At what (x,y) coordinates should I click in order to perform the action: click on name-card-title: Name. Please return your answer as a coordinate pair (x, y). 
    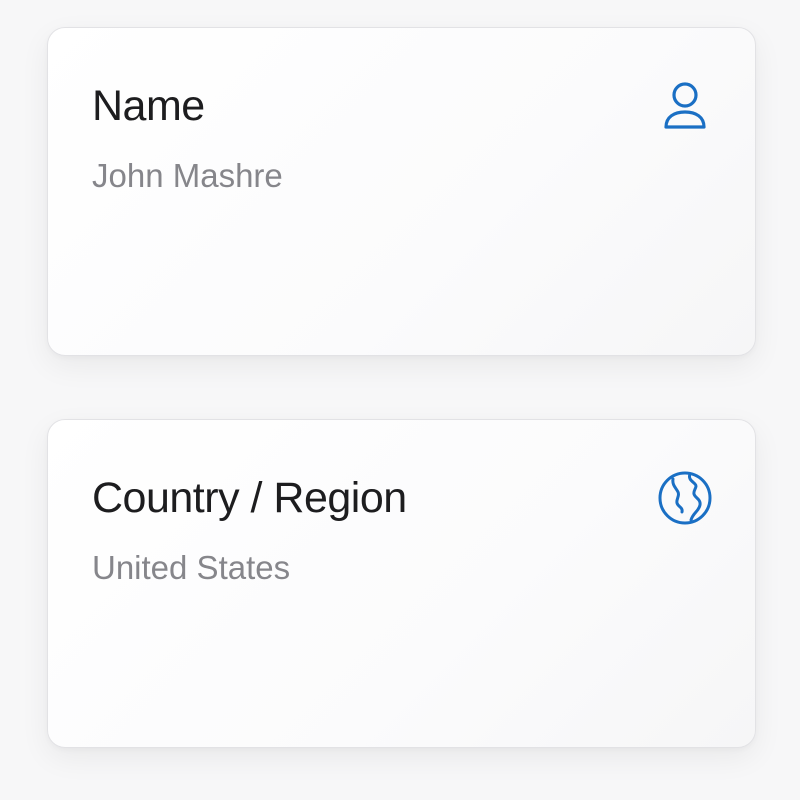
    Looking at the image, I should click on (148, 106).